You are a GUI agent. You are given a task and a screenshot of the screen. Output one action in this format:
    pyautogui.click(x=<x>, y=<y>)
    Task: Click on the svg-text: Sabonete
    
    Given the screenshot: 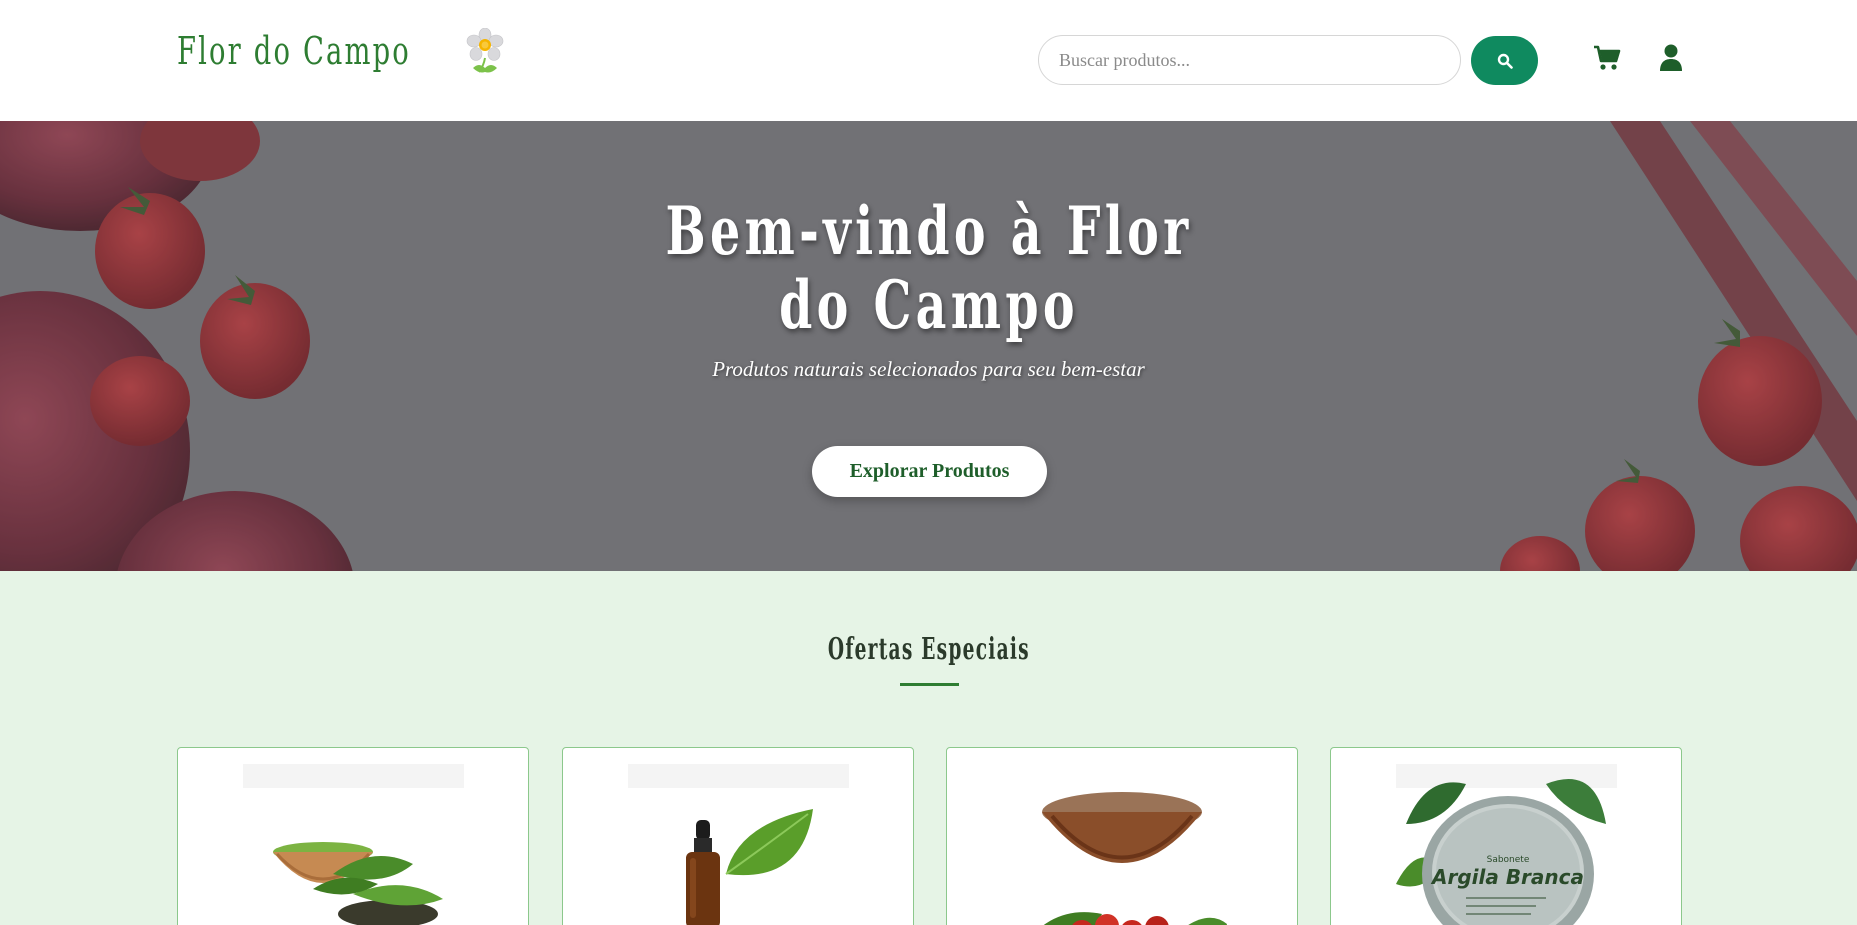 What is the action you would take?
    pyautogui.click(x=1508, y=860)
    